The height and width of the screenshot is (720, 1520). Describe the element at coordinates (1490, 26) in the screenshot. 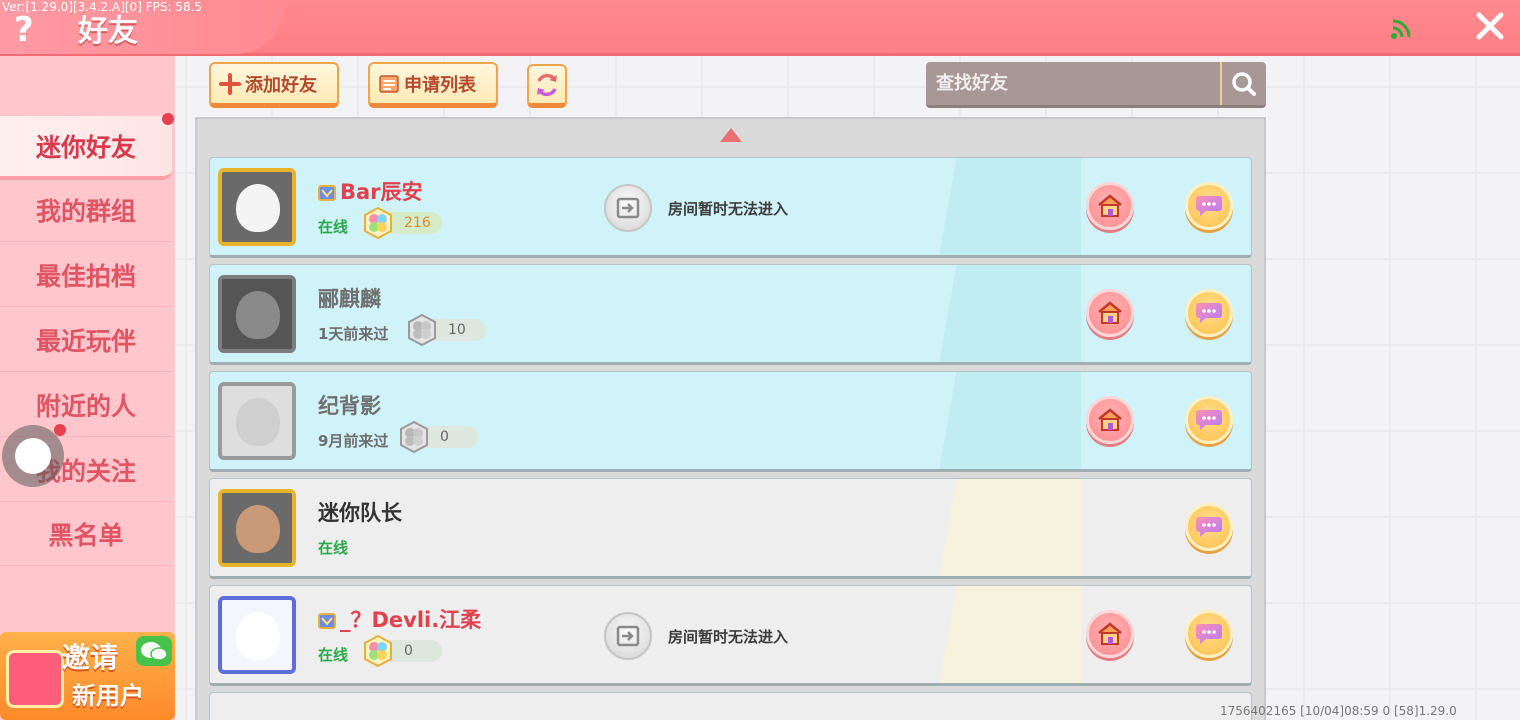

I see `close-icon` at that location.